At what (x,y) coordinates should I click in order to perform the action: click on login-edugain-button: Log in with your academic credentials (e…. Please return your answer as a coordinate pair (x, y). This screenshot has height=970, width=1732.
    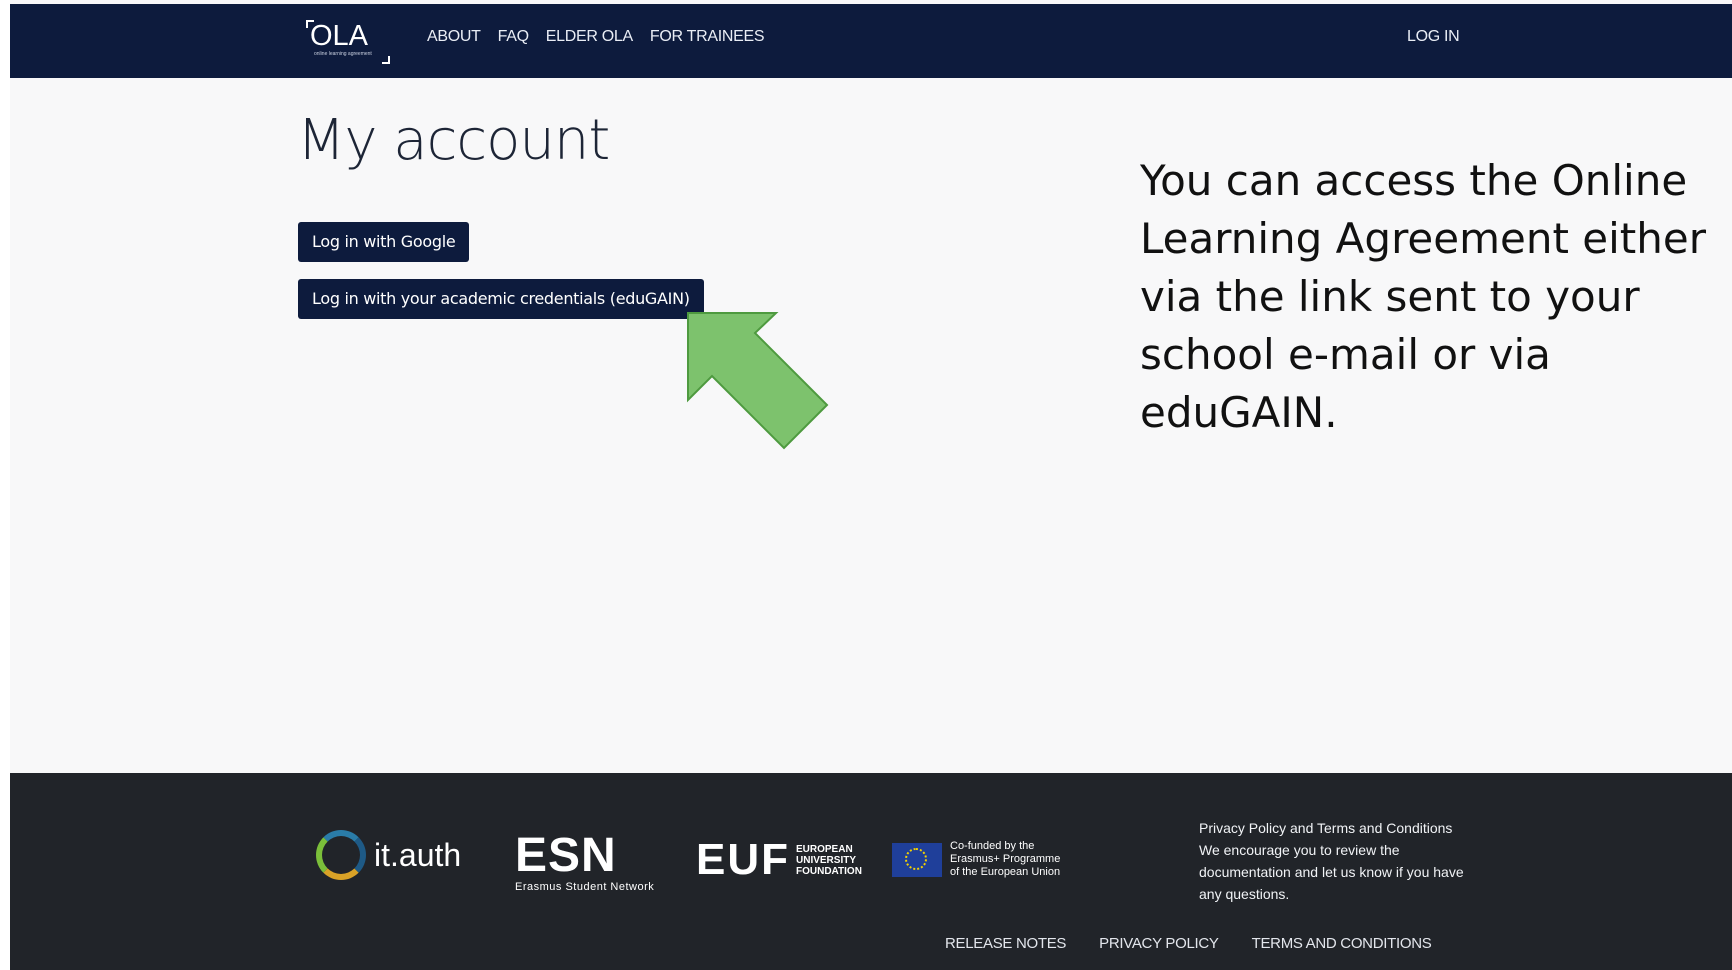
    Looking at the image, I should click on (501, 299).